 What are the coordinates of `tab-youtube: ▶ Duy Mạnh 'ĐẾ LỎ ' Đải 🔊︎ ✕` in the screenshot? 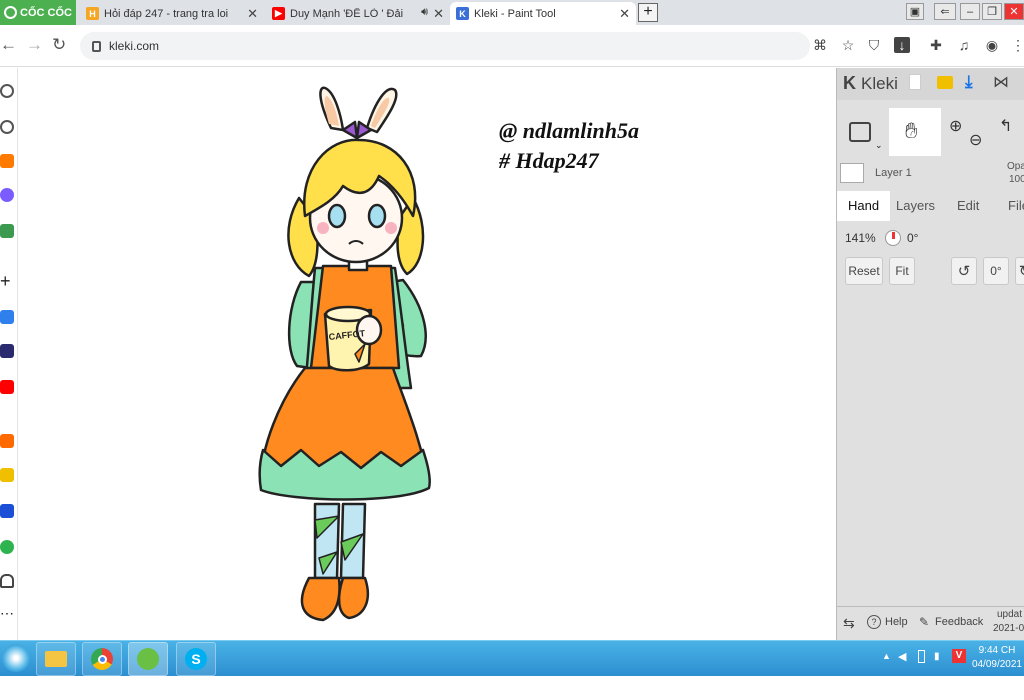 It's located at (358, 13).